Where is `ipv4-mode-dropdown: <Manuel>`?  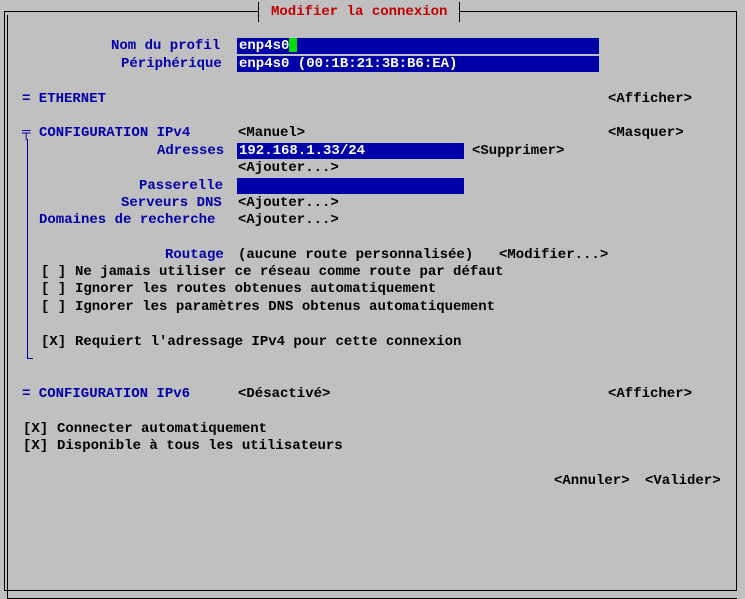 ipv4-mode-dropdown: <Manuel> is located at coordinates (271, 133).